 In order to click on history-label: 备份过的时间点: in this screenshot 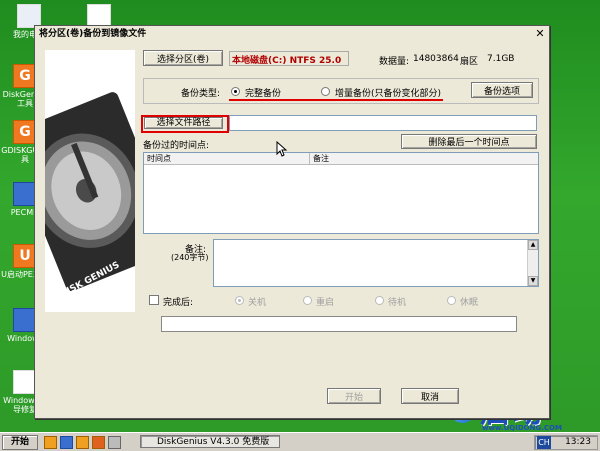, I will do `click(176, 146)`.